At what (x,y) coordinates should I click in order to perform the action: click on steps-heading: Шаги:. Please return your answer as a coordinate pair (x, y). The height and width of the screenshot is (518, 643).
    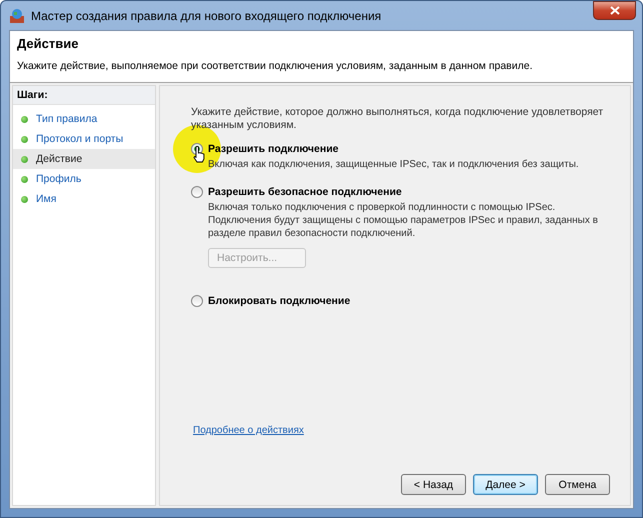
    Looking at the image, I should click on (84, 95).